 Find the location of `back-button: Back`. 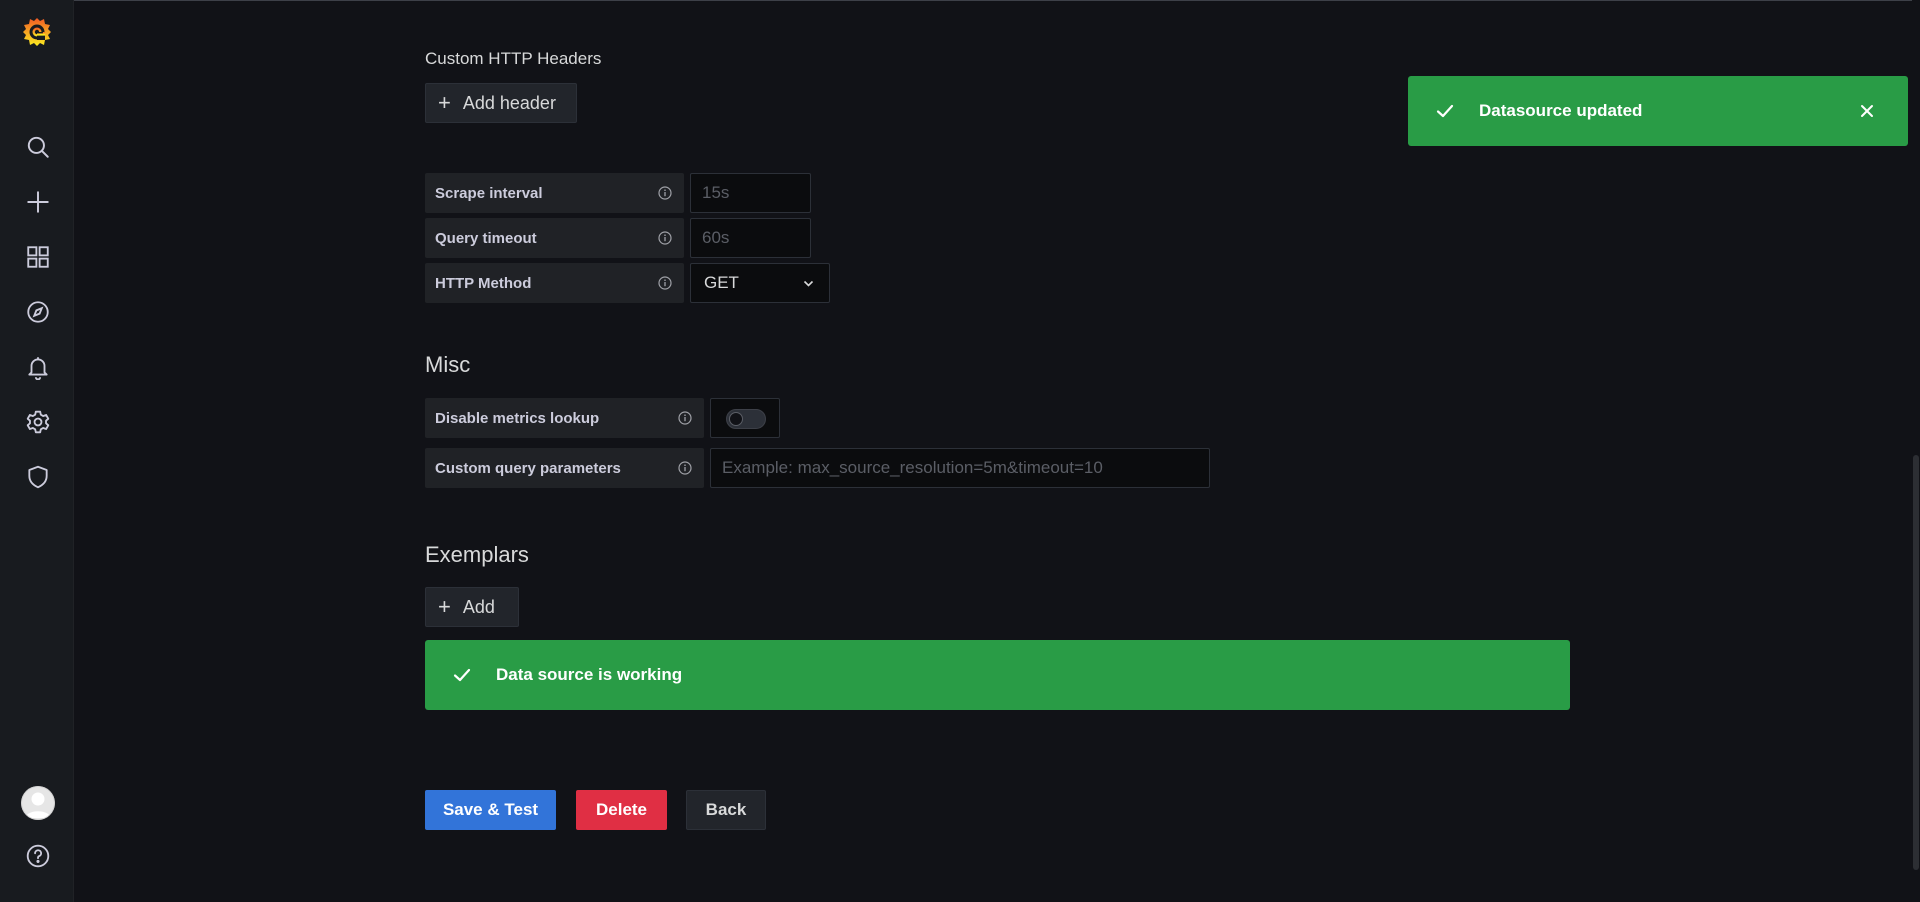

back-button: Back is located at coordinates (726, 810).